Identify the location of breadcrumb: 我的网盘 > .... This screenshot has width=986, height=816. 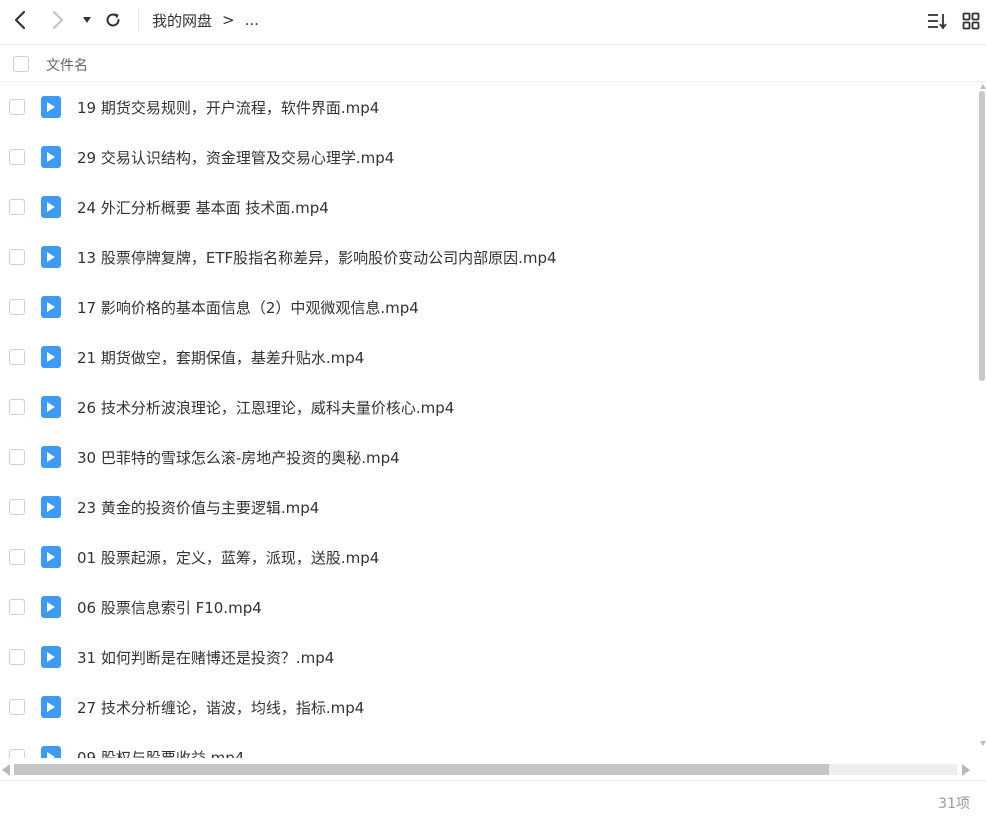
(205, 20).